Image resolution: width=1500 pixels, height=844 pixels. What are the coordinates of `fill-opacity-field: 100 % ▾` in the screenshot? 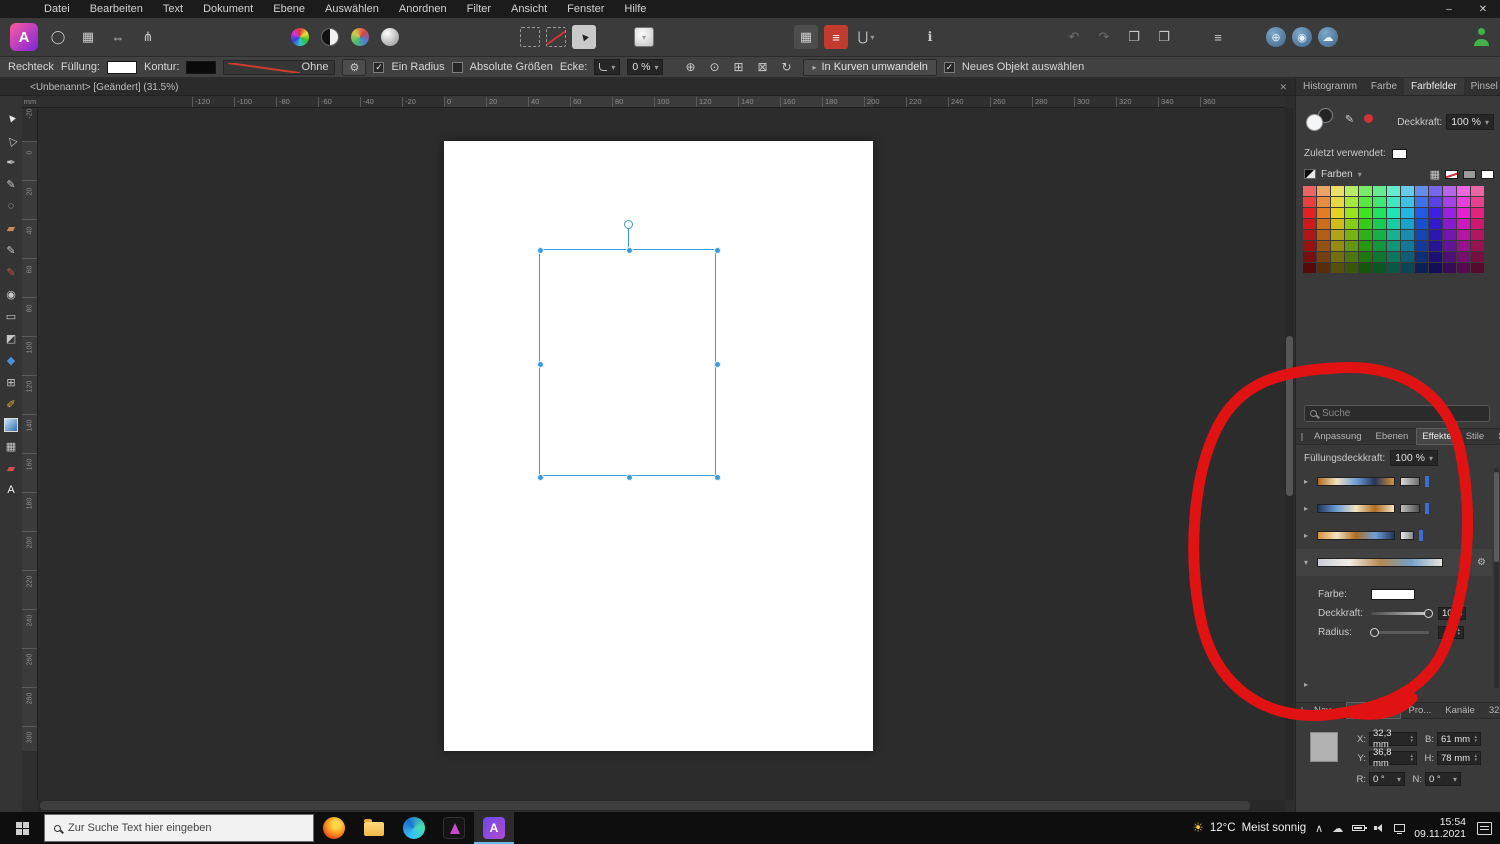 It's located at (1414, 458).